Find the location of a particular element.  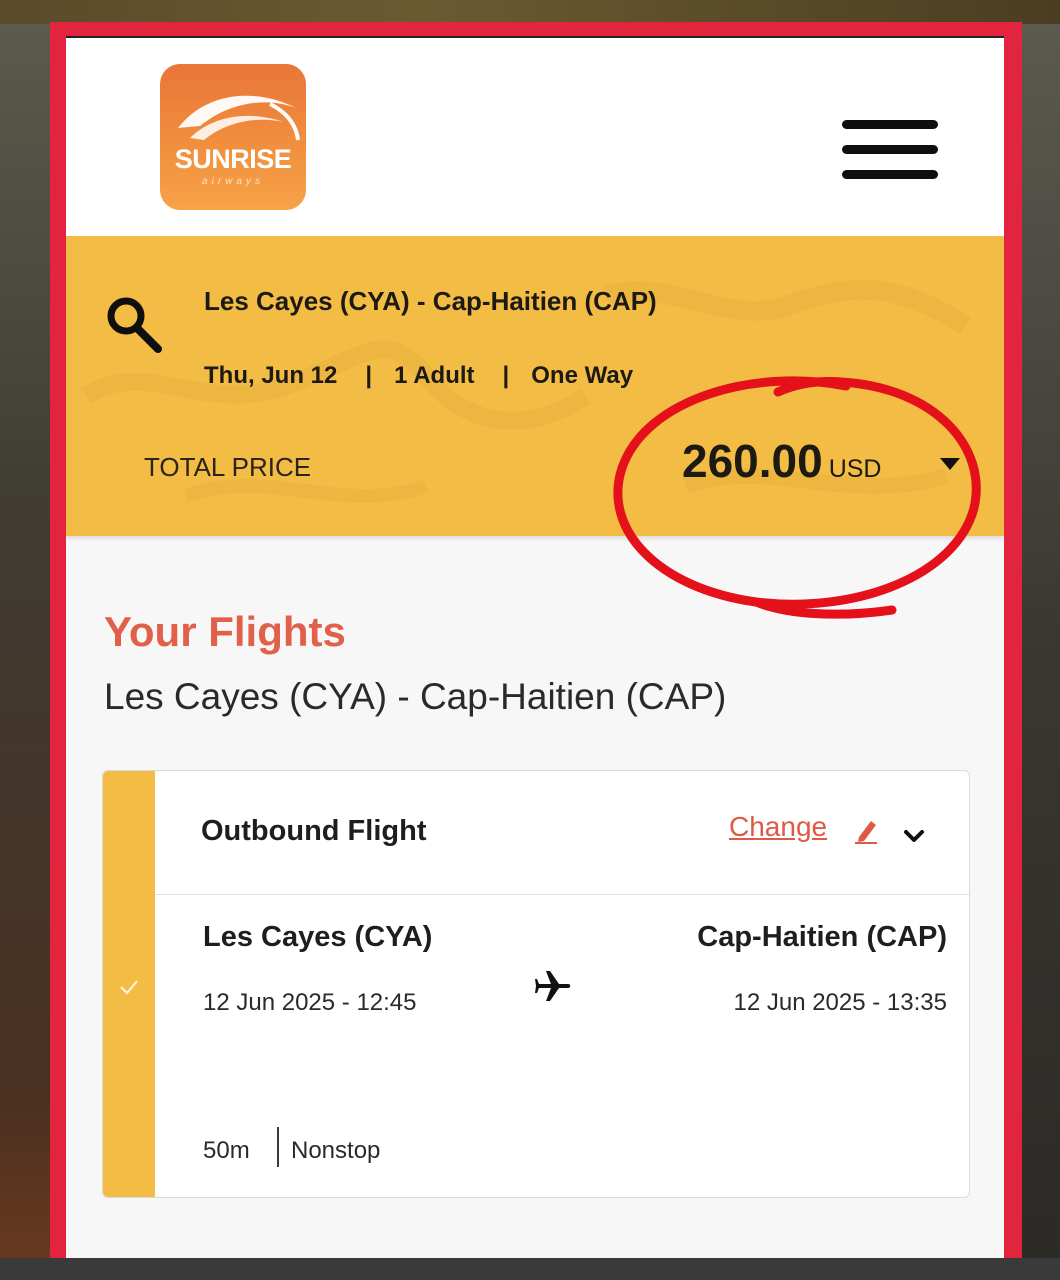

search-icon is located at coordinates (137, 325).